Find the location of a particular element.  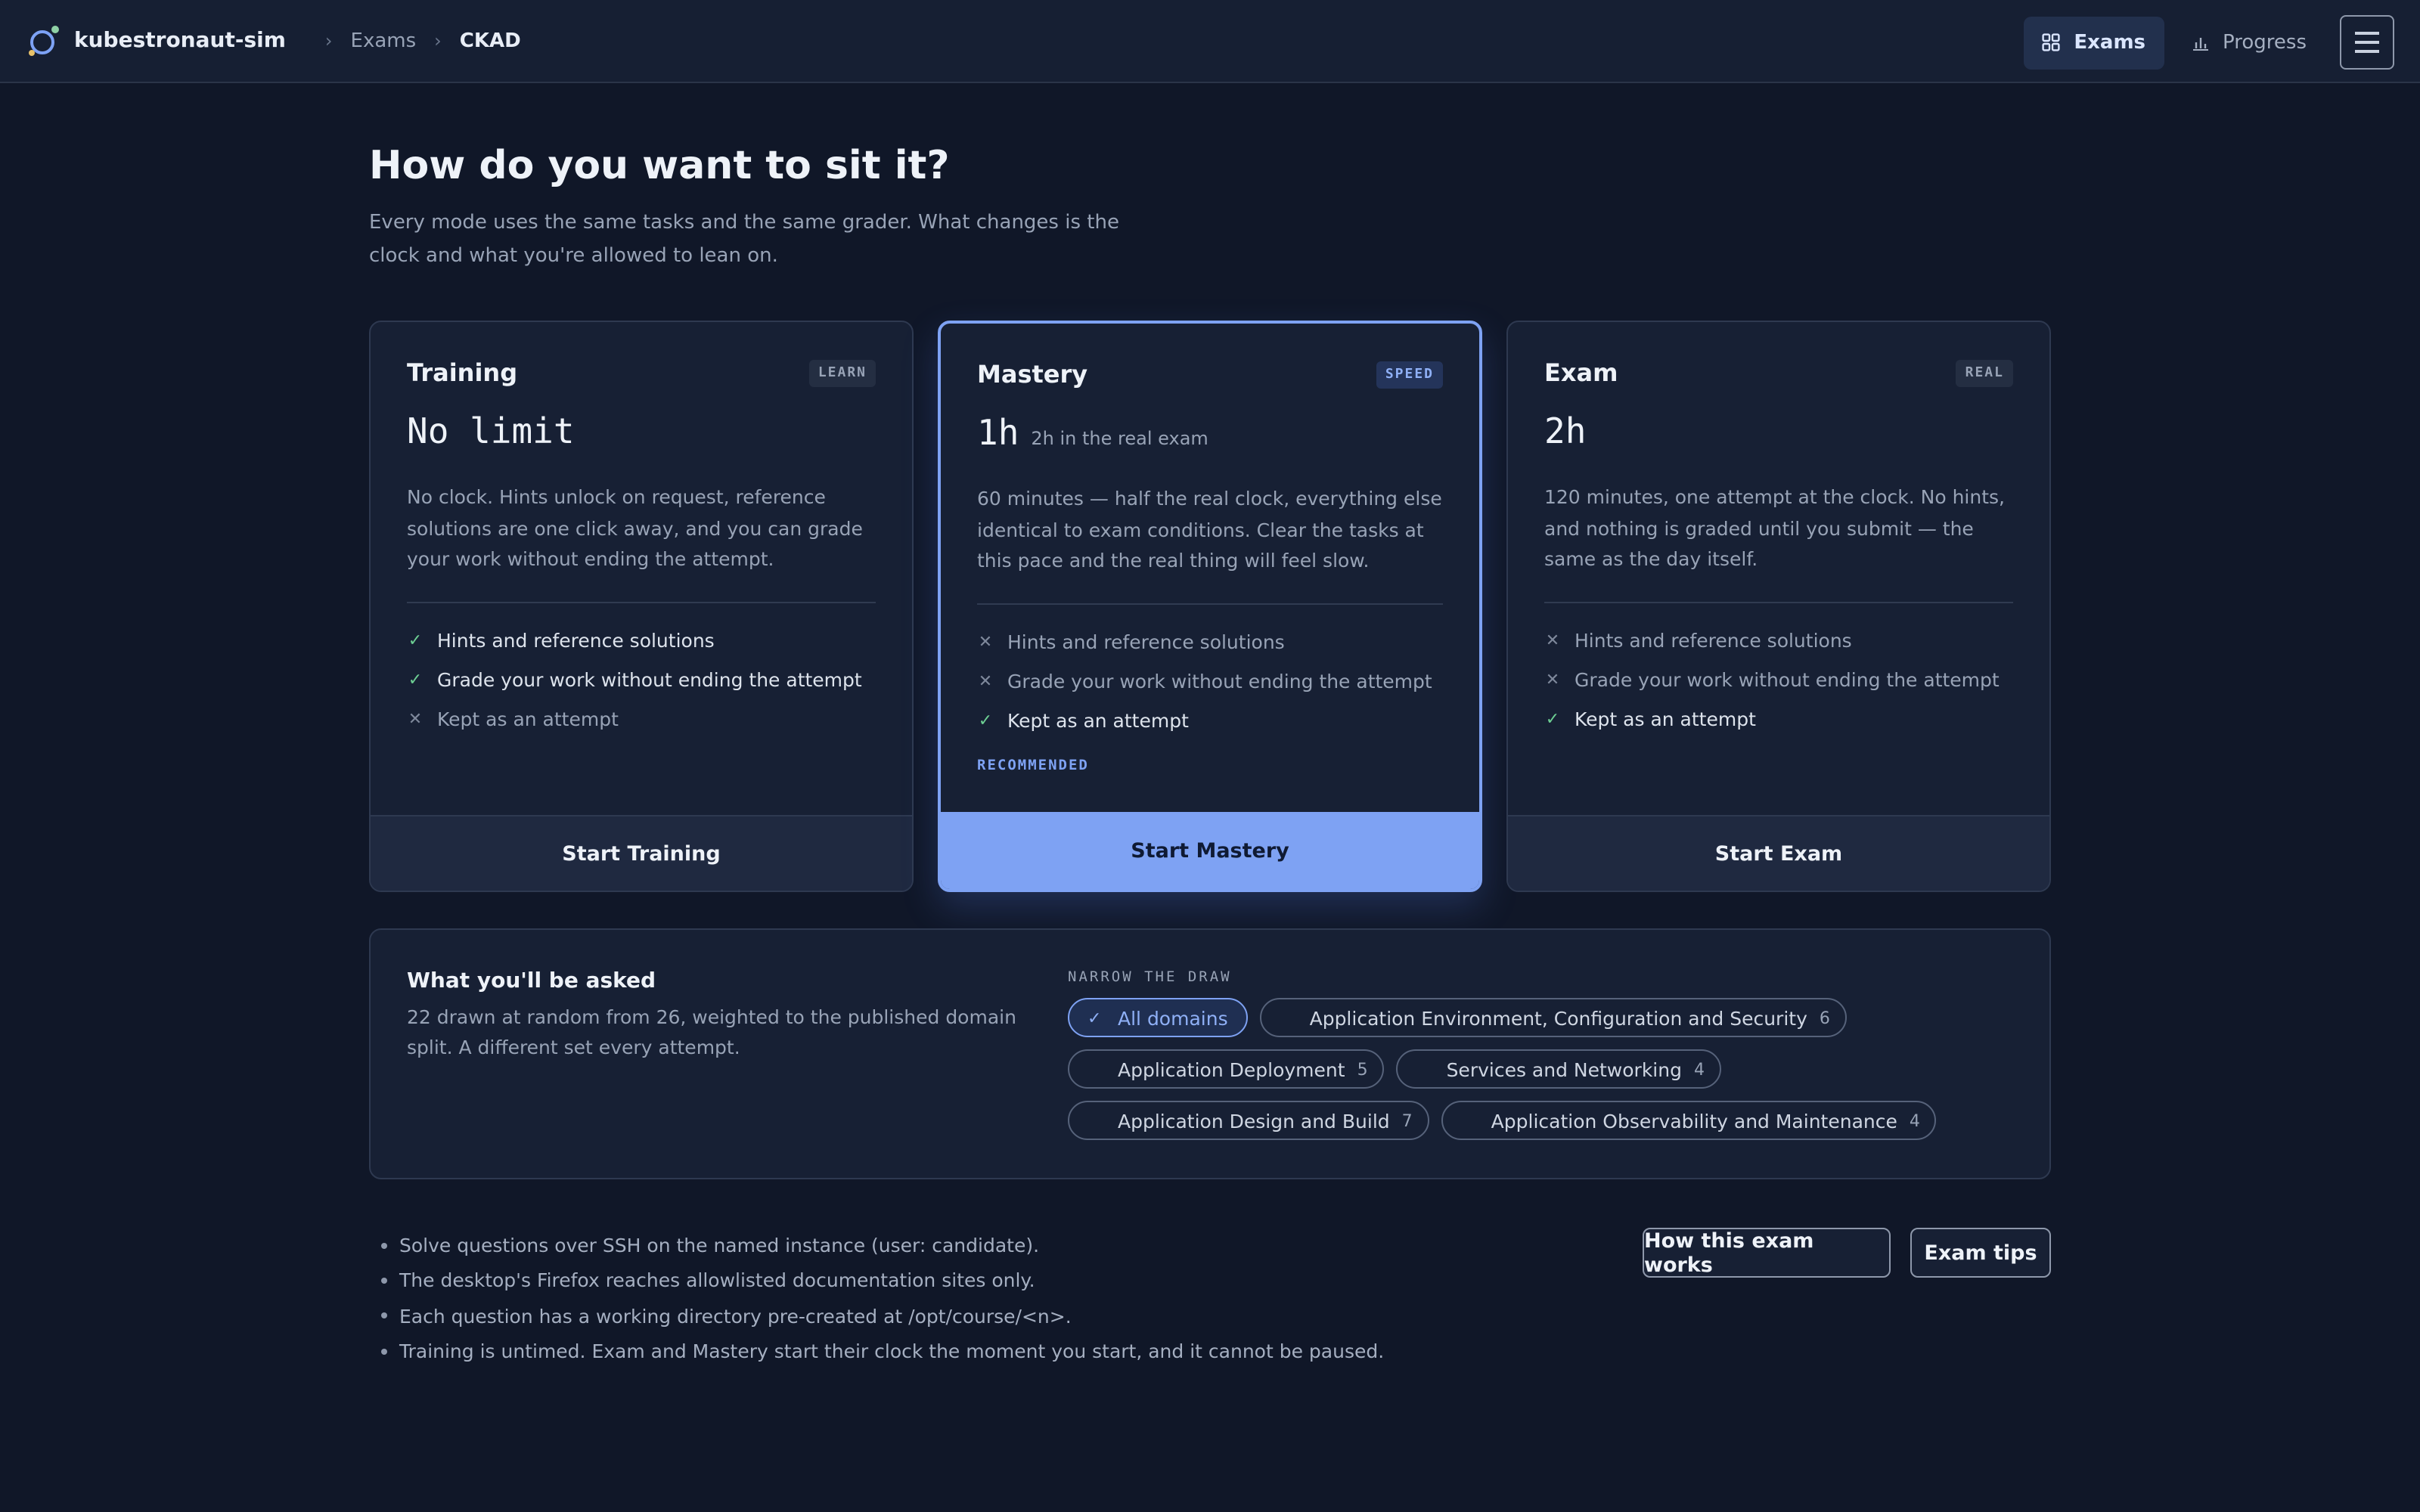

chip-label: Services and Networking is located at coordinates (1564, 1069).